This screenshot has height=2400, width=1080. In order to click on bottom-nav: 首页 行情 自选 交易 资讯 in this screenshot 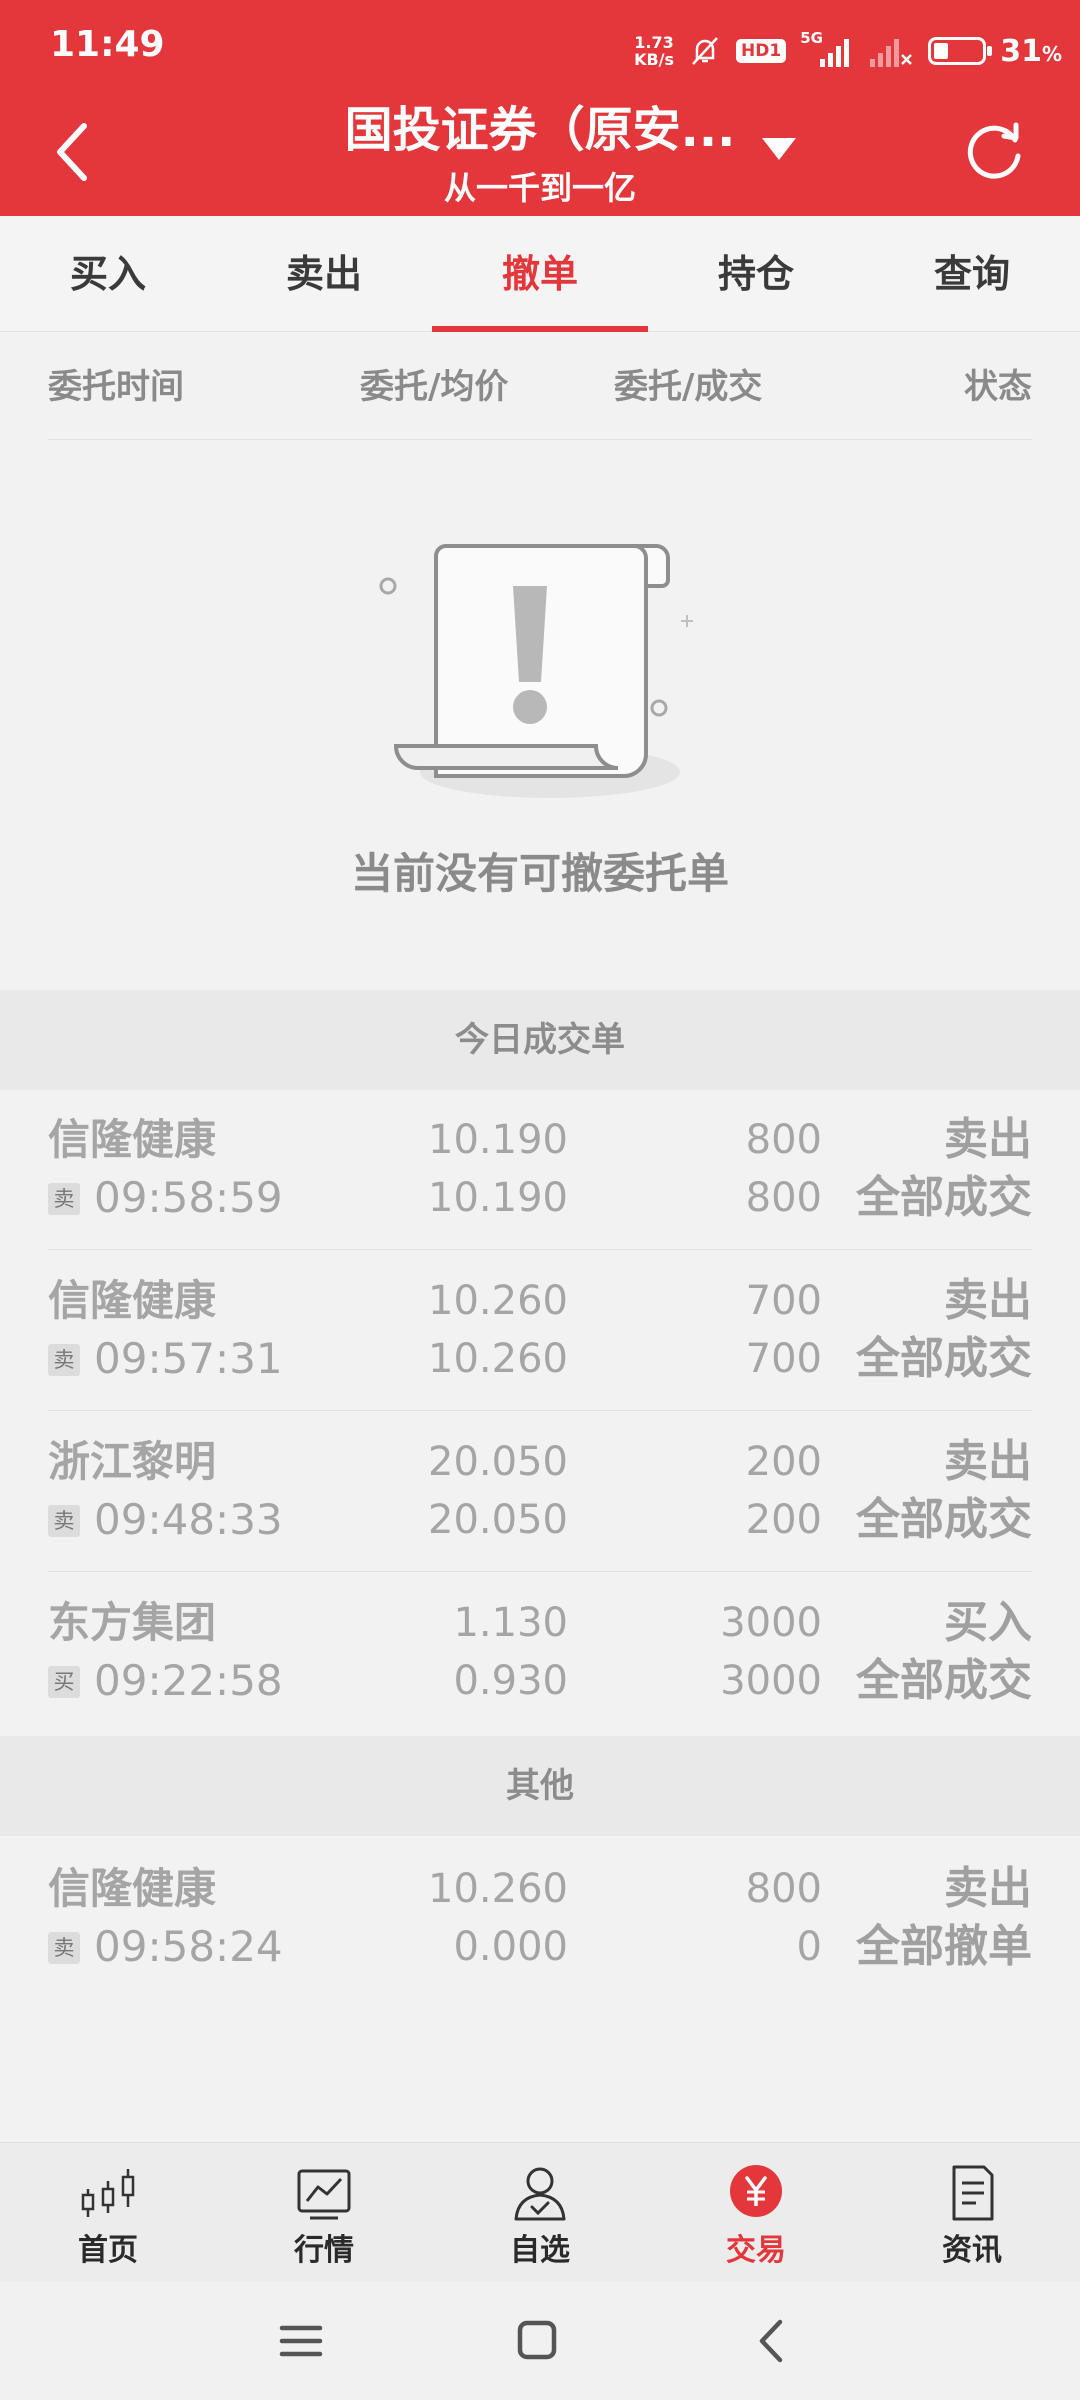, I will do `click(540, 2212)`.